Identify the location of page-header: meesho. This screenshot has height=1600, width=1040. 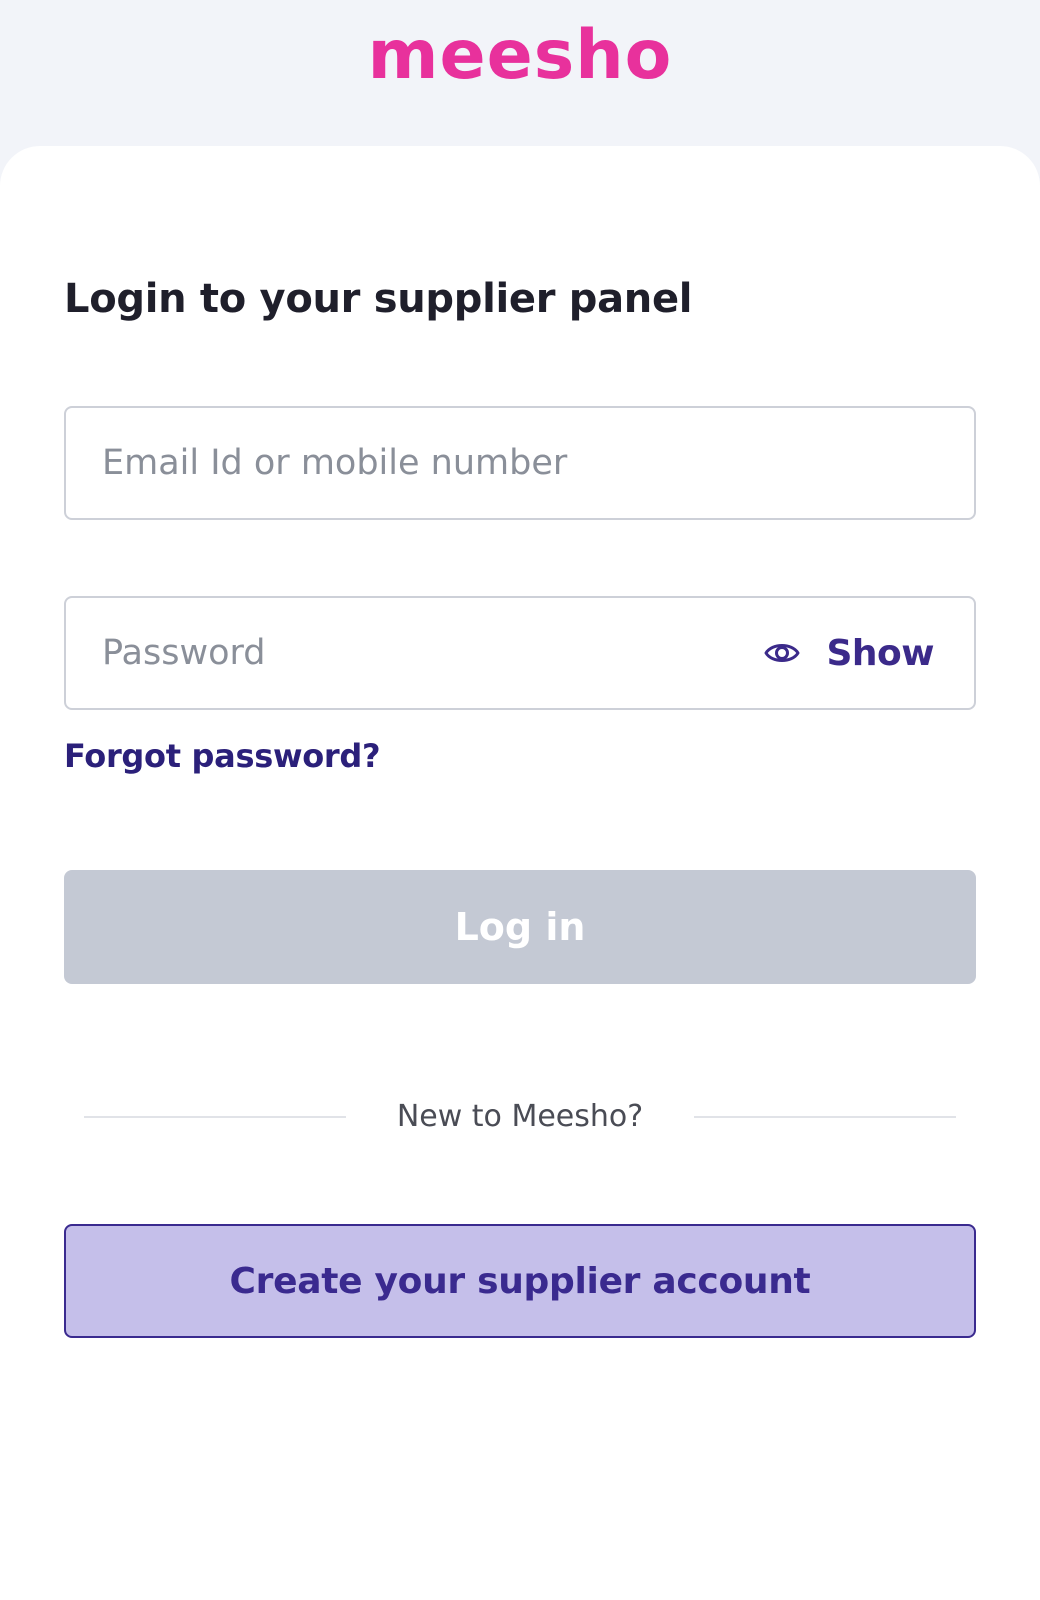
(520, 74).